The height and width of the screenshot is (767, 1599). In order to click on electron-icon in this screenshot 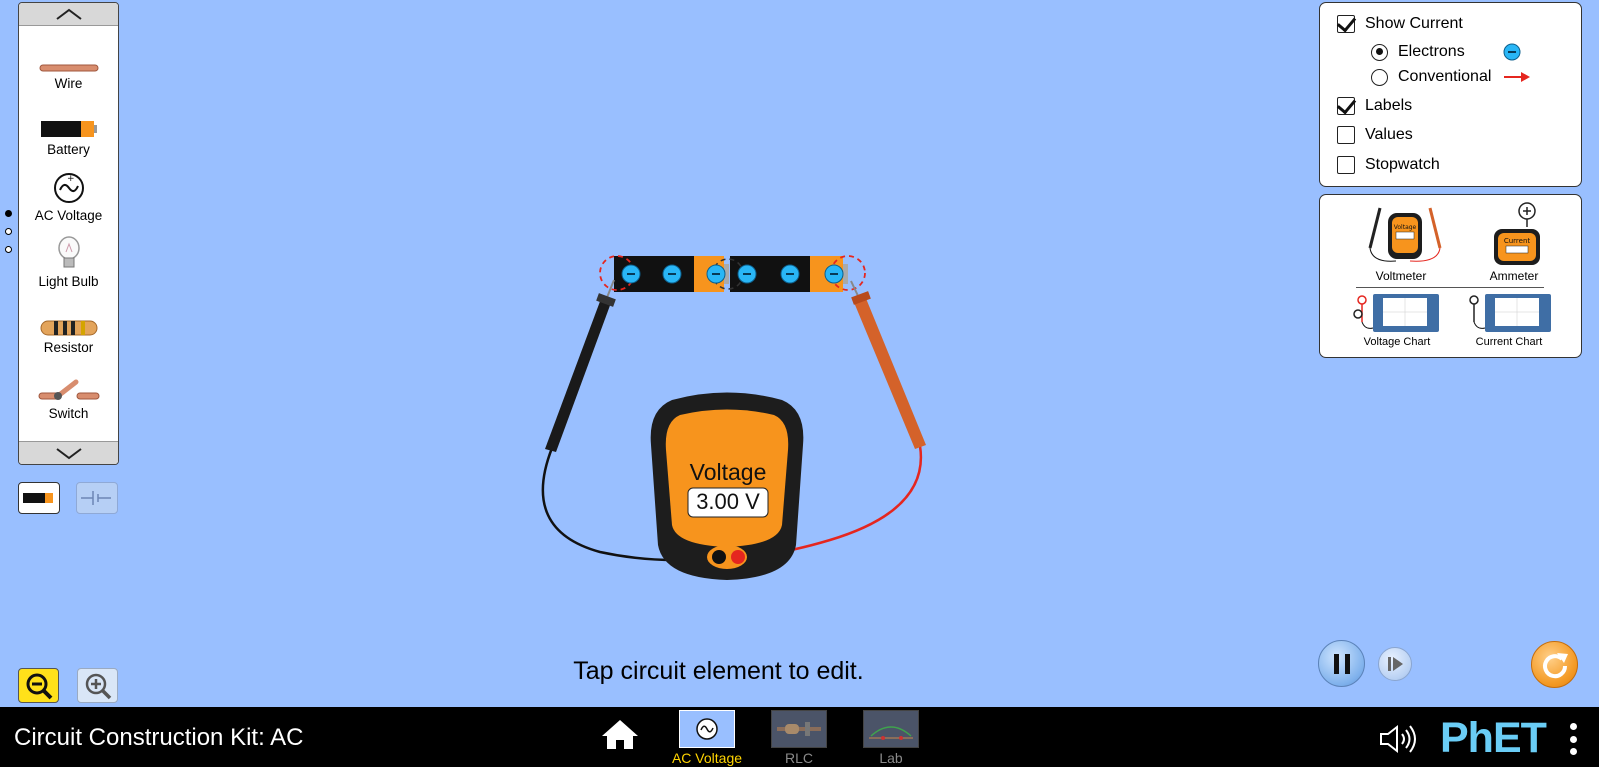, I will do `click(1512, 52)`.